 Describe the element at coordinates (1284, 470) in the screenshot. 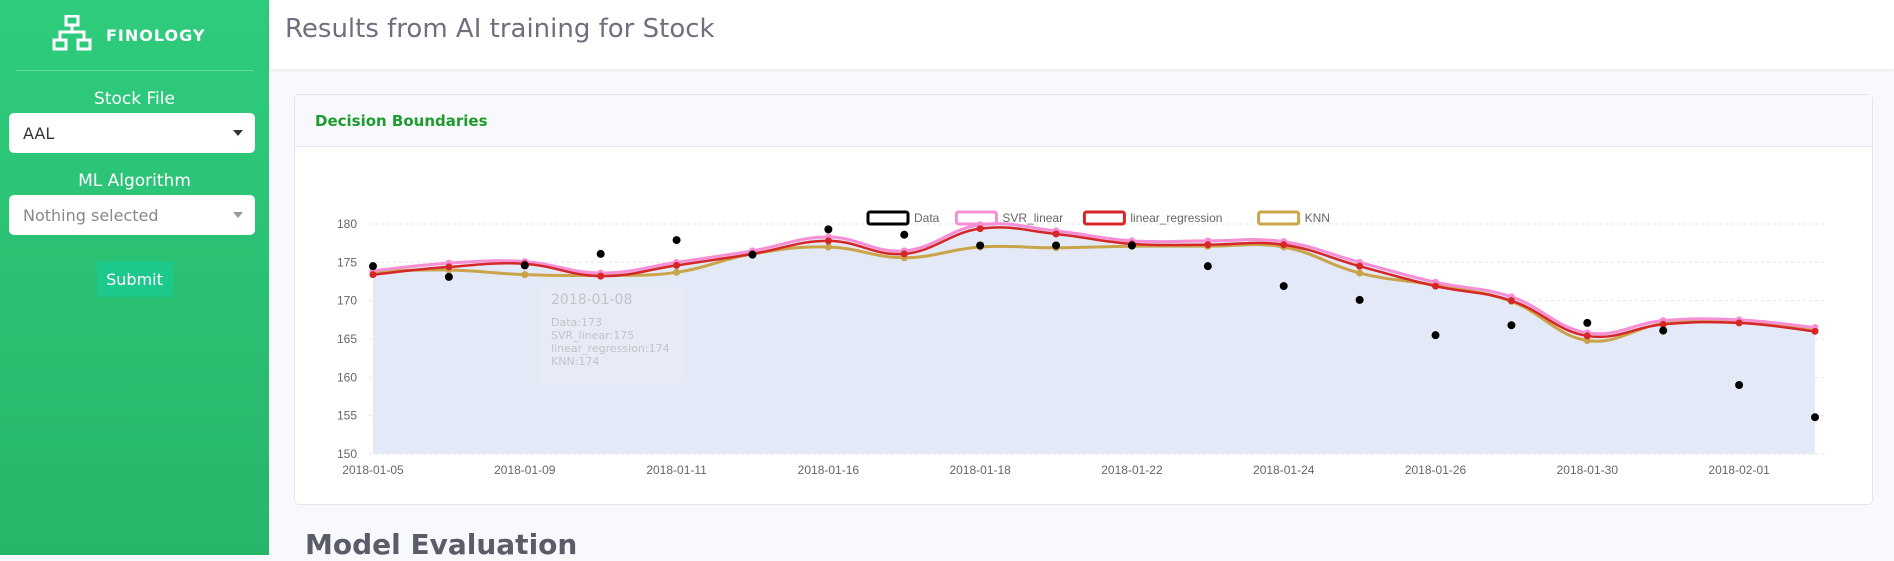

I see `x-tick-label: 2018-01-24` at that location.